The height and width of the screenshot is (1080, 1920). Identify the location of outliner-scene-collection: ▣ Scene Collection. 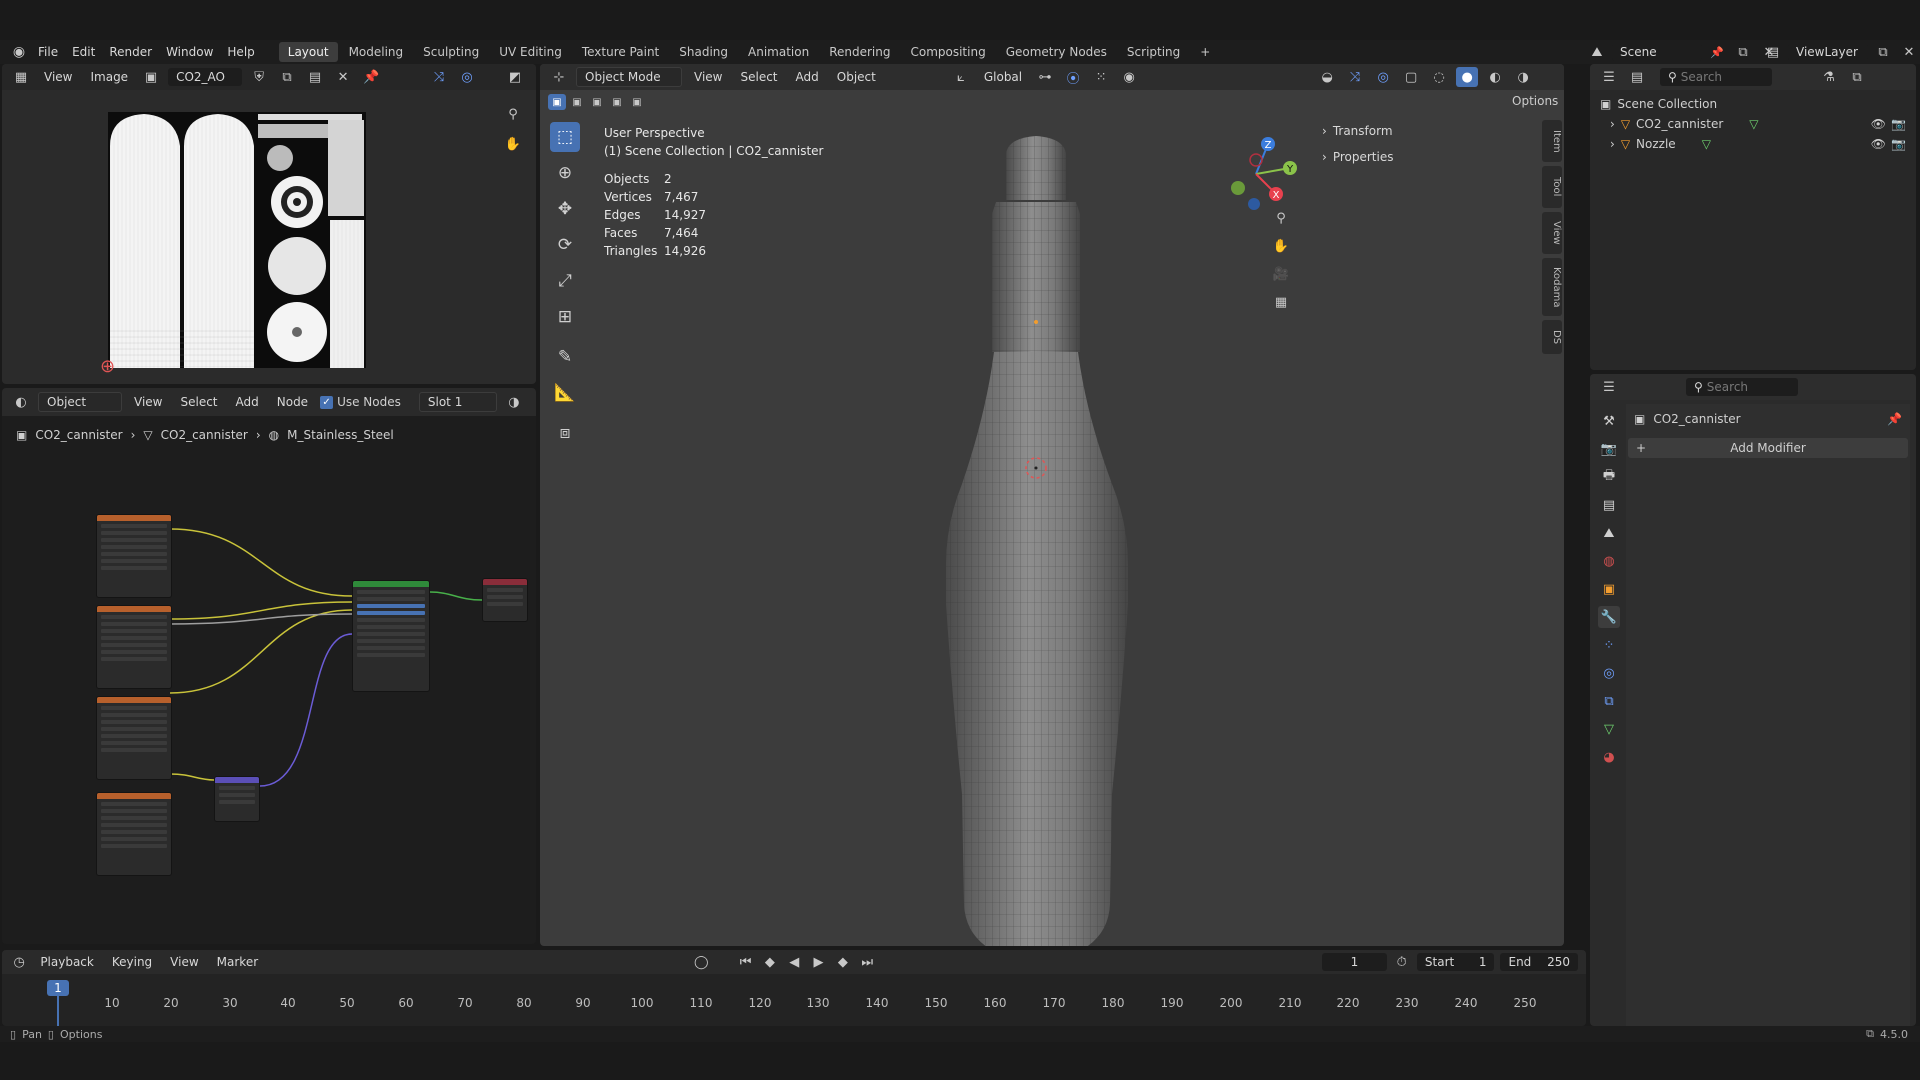
(1758, 104).